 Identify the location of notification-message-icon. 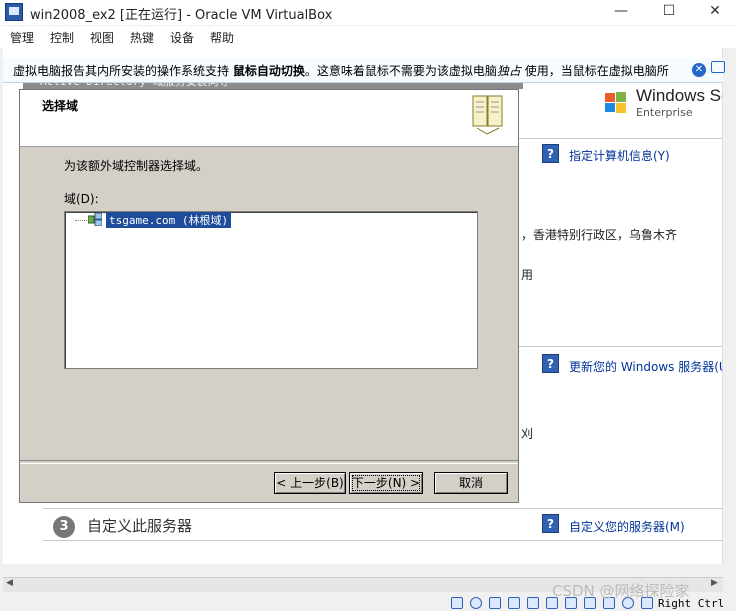
(718, 67).